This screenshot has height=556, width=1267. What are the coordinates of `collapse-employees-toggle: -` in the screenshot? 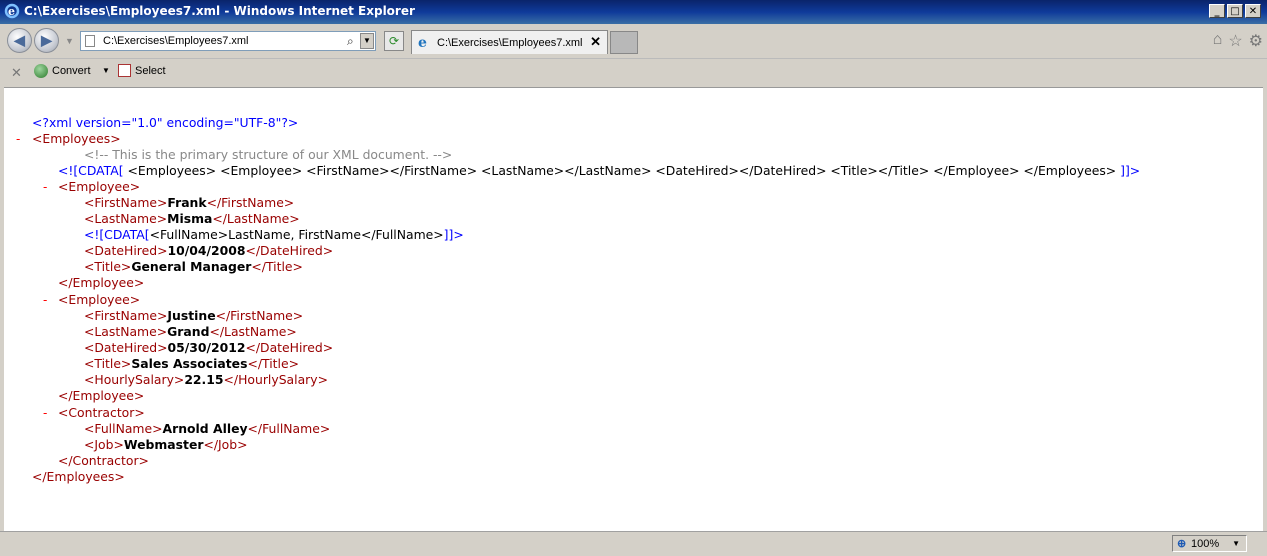 It's located at (18, 139).